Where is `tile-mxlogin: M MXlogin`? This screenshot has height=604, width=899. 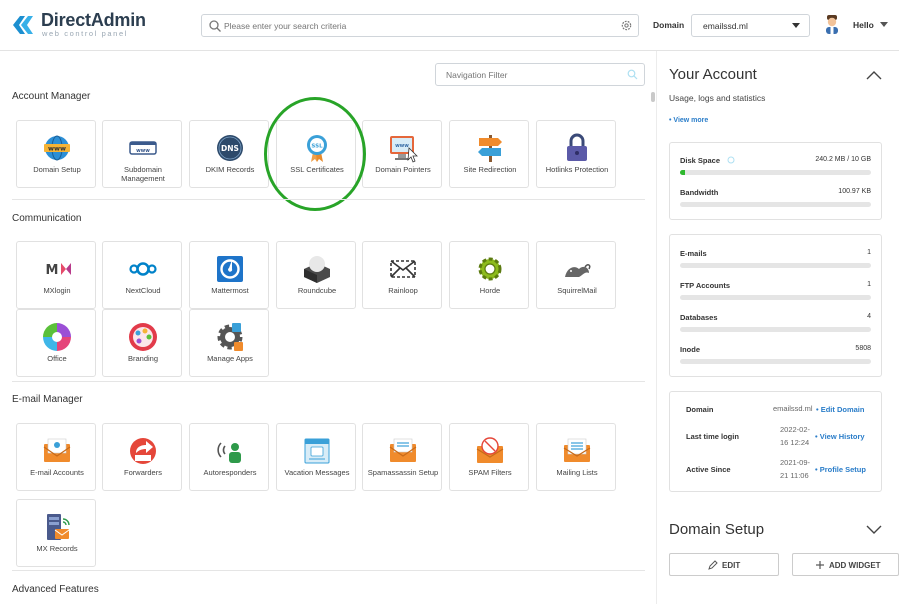
tile-mxlogin: M MXlogin is located at coordinates (56, 275).